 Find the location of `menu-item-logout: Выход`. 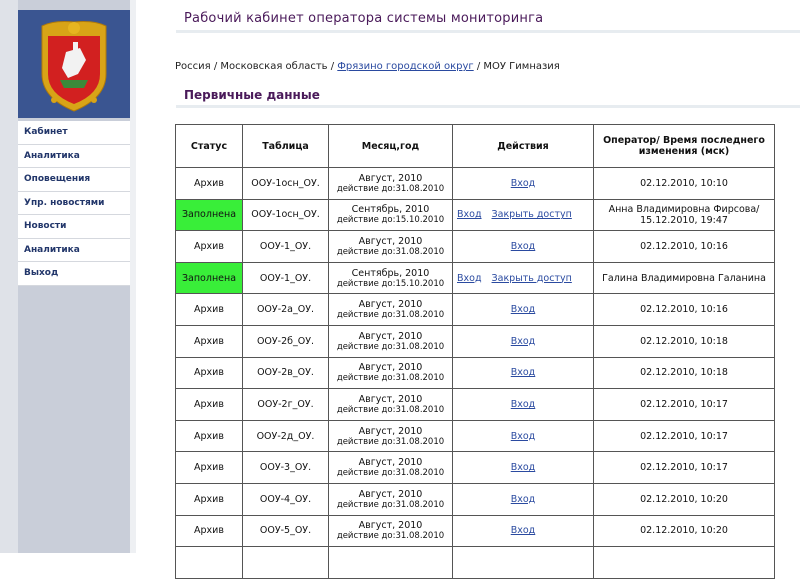

menu-item-logout: Выход is located at coordinates (74, 274).